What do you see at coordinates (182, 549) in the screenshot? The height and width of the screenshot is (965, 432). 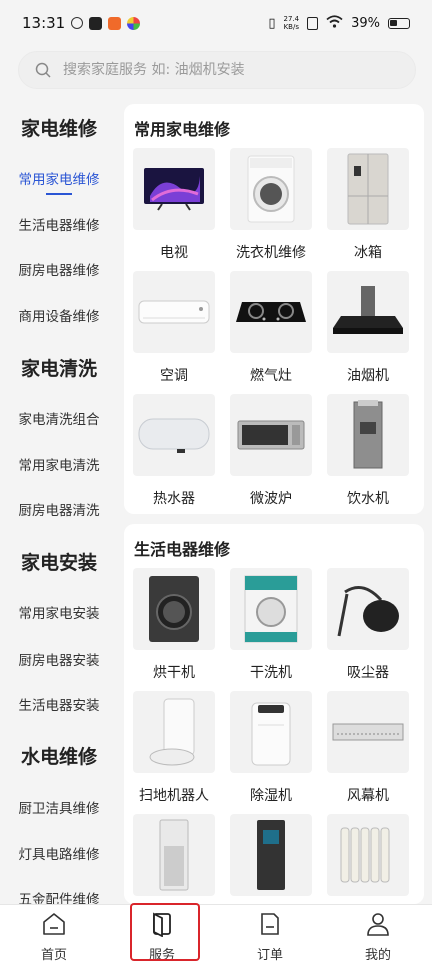 I see `card-title: 生活电器维修` at bounding box center [182, 549].